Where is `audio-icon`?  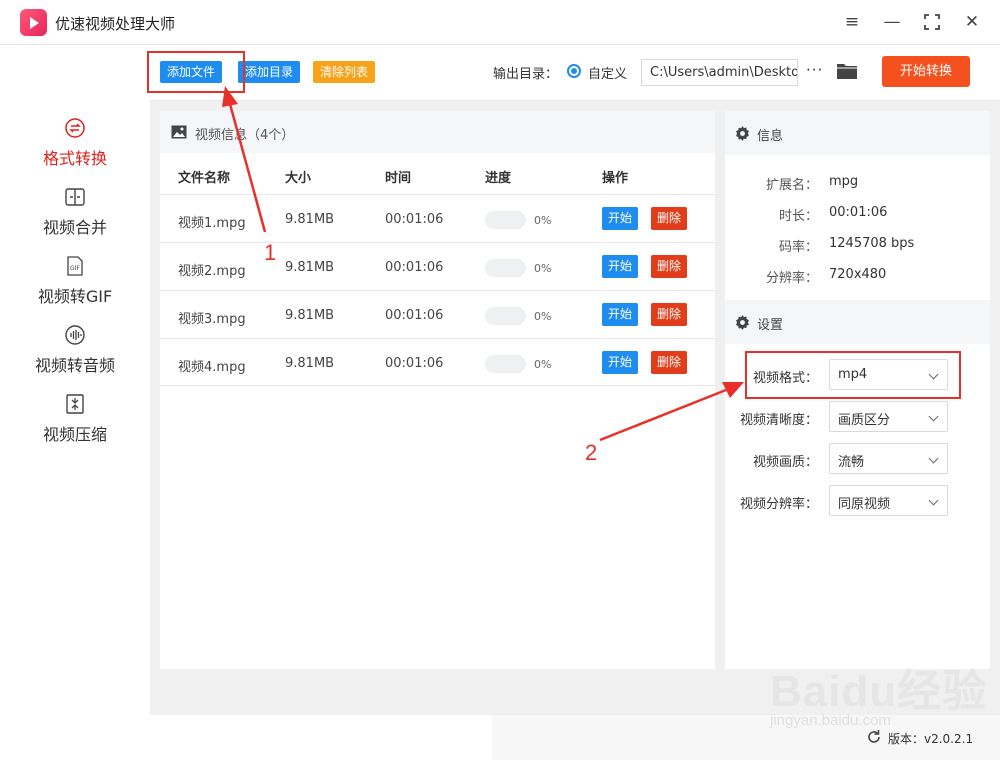 audio-icon is located at coordinates (75, 335).